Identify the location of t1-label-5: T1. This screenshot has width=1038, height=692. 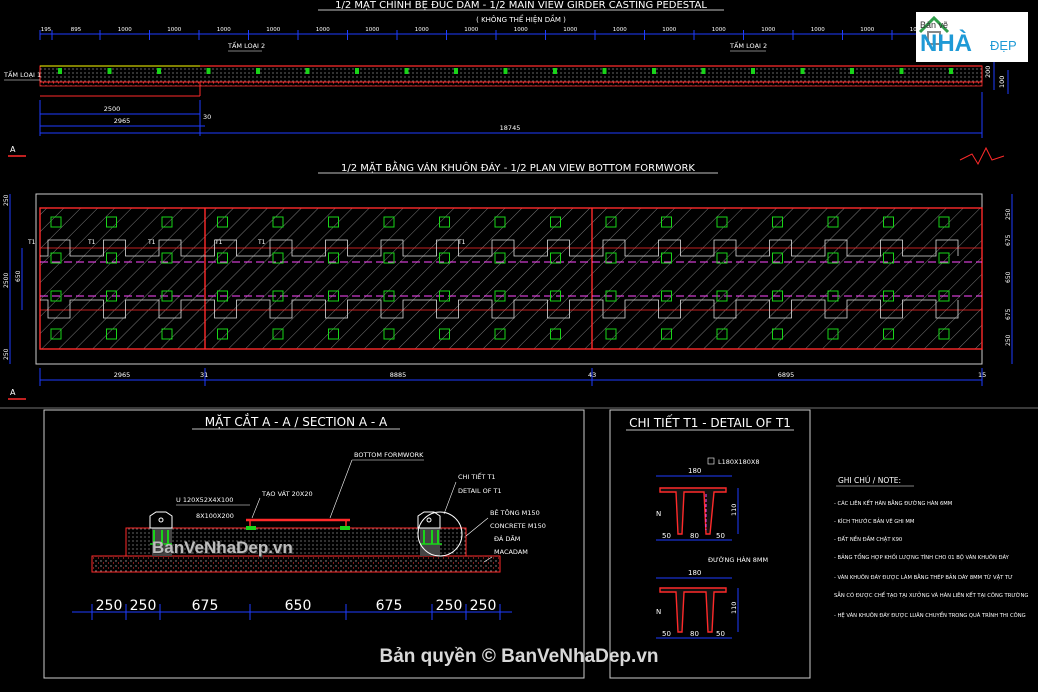
(261, 242).